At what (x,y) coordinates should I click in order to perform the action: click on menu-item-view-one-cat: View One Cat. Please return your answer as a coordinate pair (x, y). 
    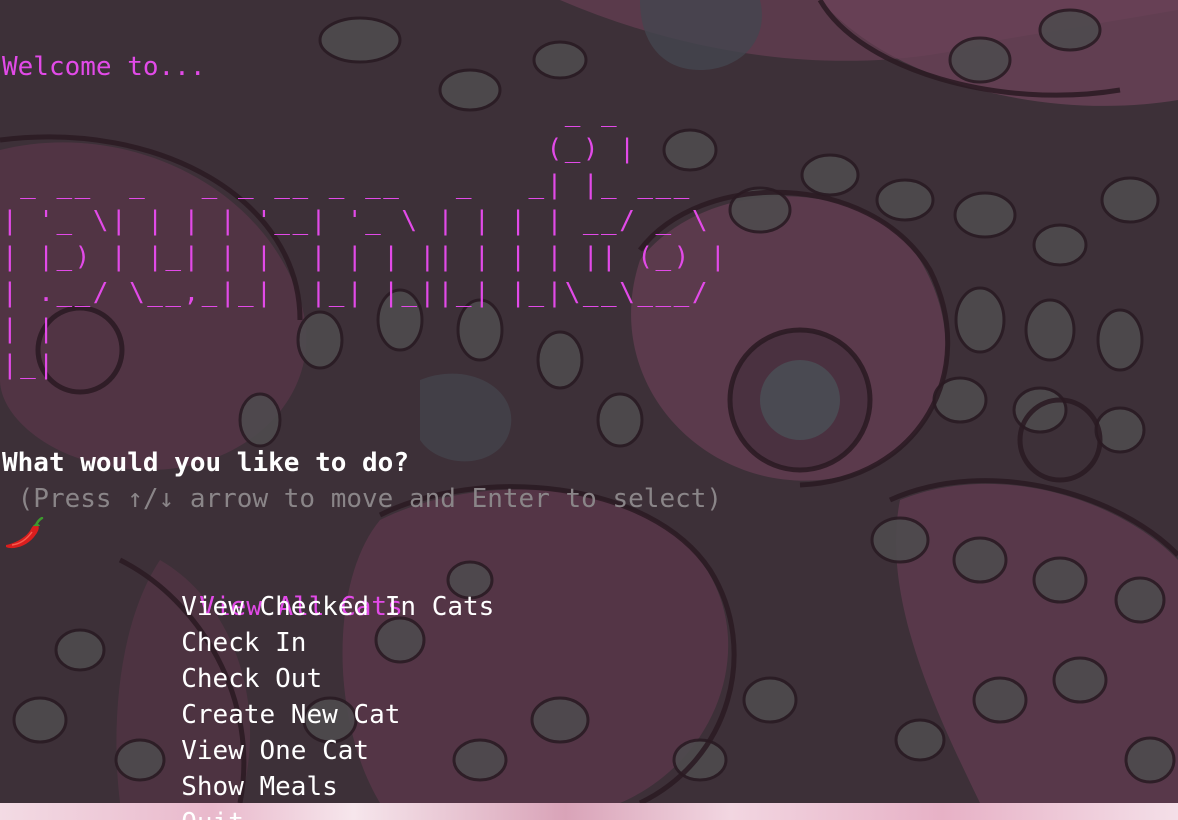
    Looking at the image, I should click on (247, 731).